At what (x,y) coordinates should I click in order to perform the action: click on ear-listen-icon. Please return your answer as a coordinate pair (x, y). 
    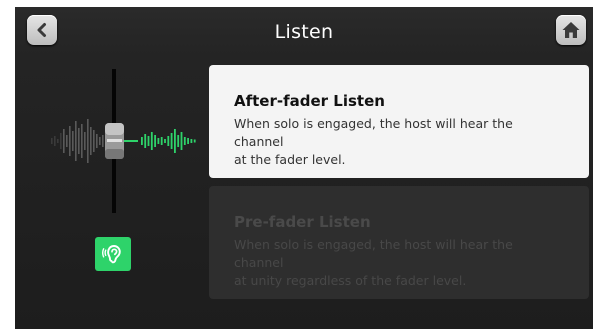
    Looking at the image, I should click on (111, 254).